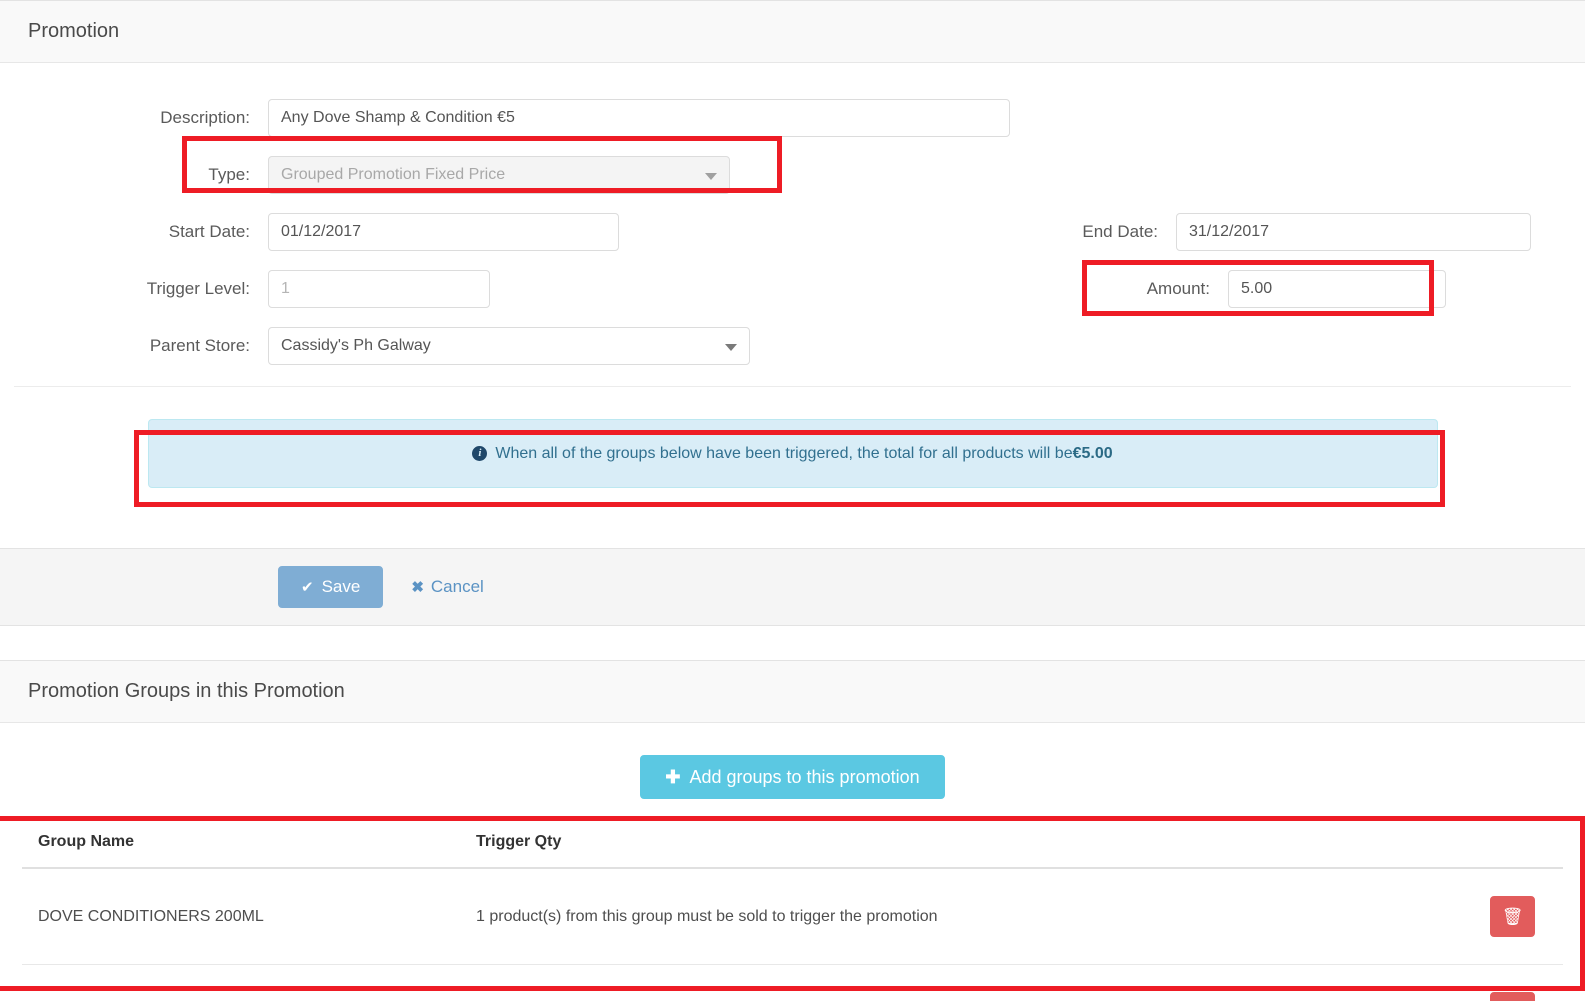 This screenshot has height=1001, width=1585. I want to click on form-row-parent-store: Parent Store: Cassidy's Ph Galway, so click(792, 345).